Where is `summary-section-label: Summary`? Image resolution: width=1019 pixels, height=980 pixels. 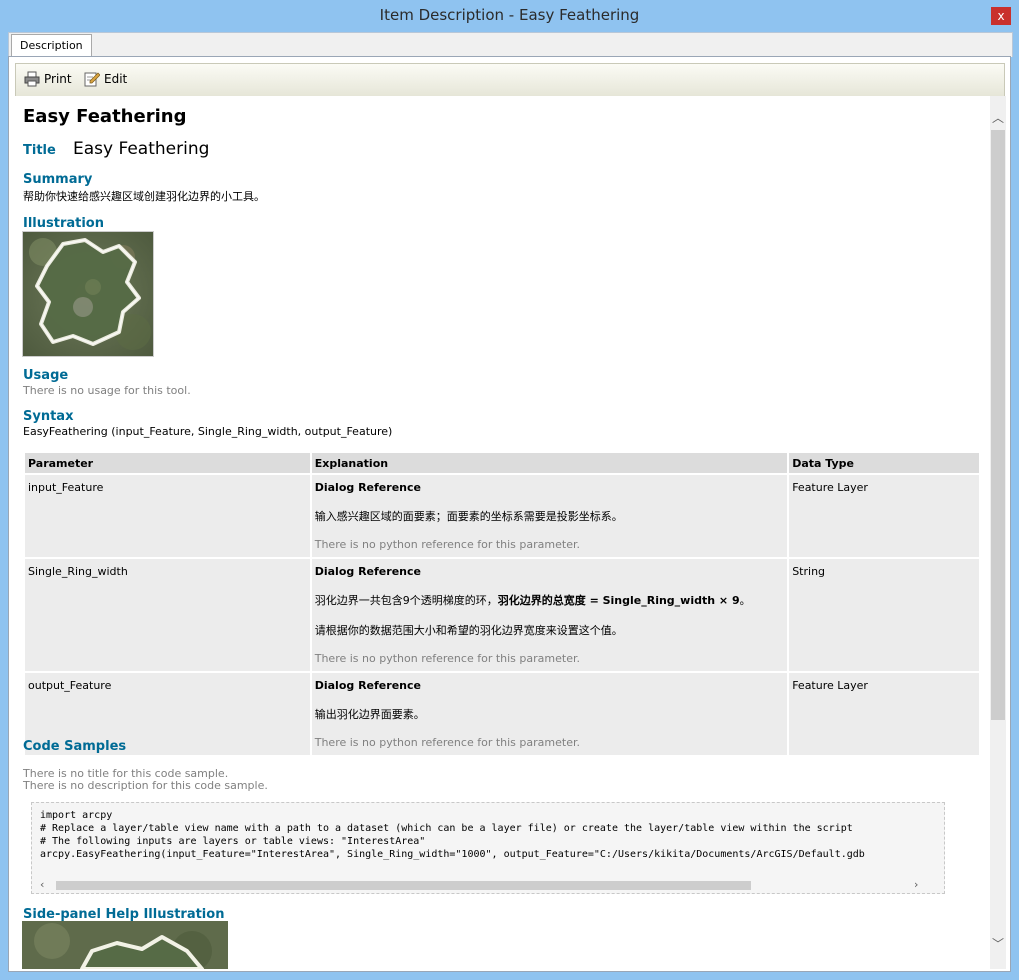
summary-section-label: Summary is located at coordinates (58, 179).